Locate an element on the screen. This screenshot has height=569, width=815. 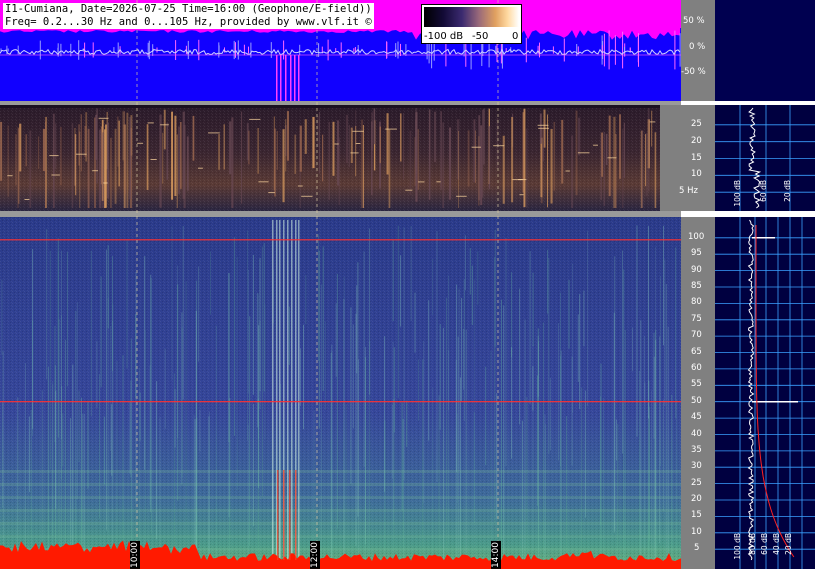
highfreq-tick-label: 60 is located at coordinates (696, 367).